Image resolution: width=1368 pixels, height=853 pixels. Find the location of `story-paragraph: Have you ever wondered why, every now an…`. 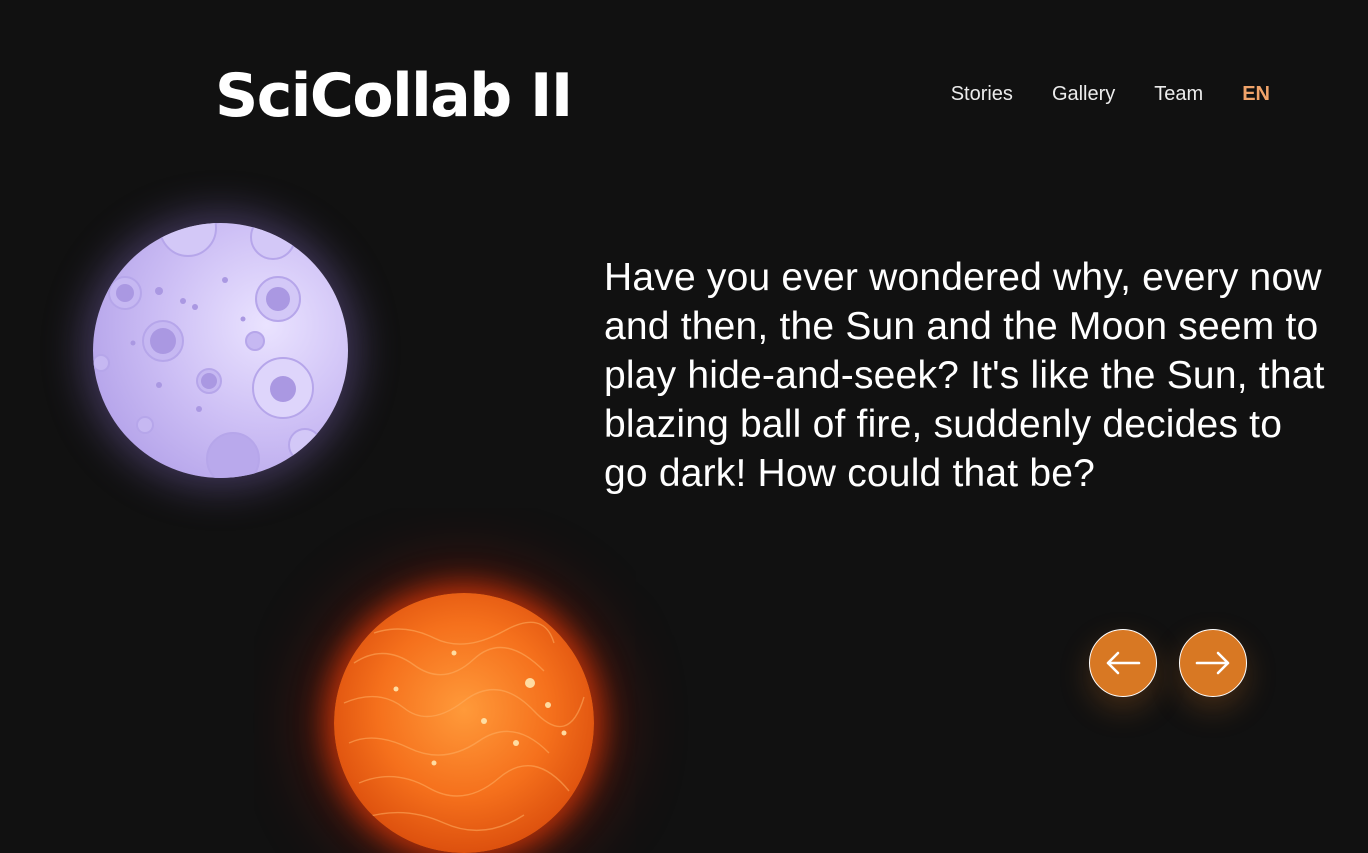

story-paragraph: Have you ever wondered why, every now an… is located at coordinates (964, 375).